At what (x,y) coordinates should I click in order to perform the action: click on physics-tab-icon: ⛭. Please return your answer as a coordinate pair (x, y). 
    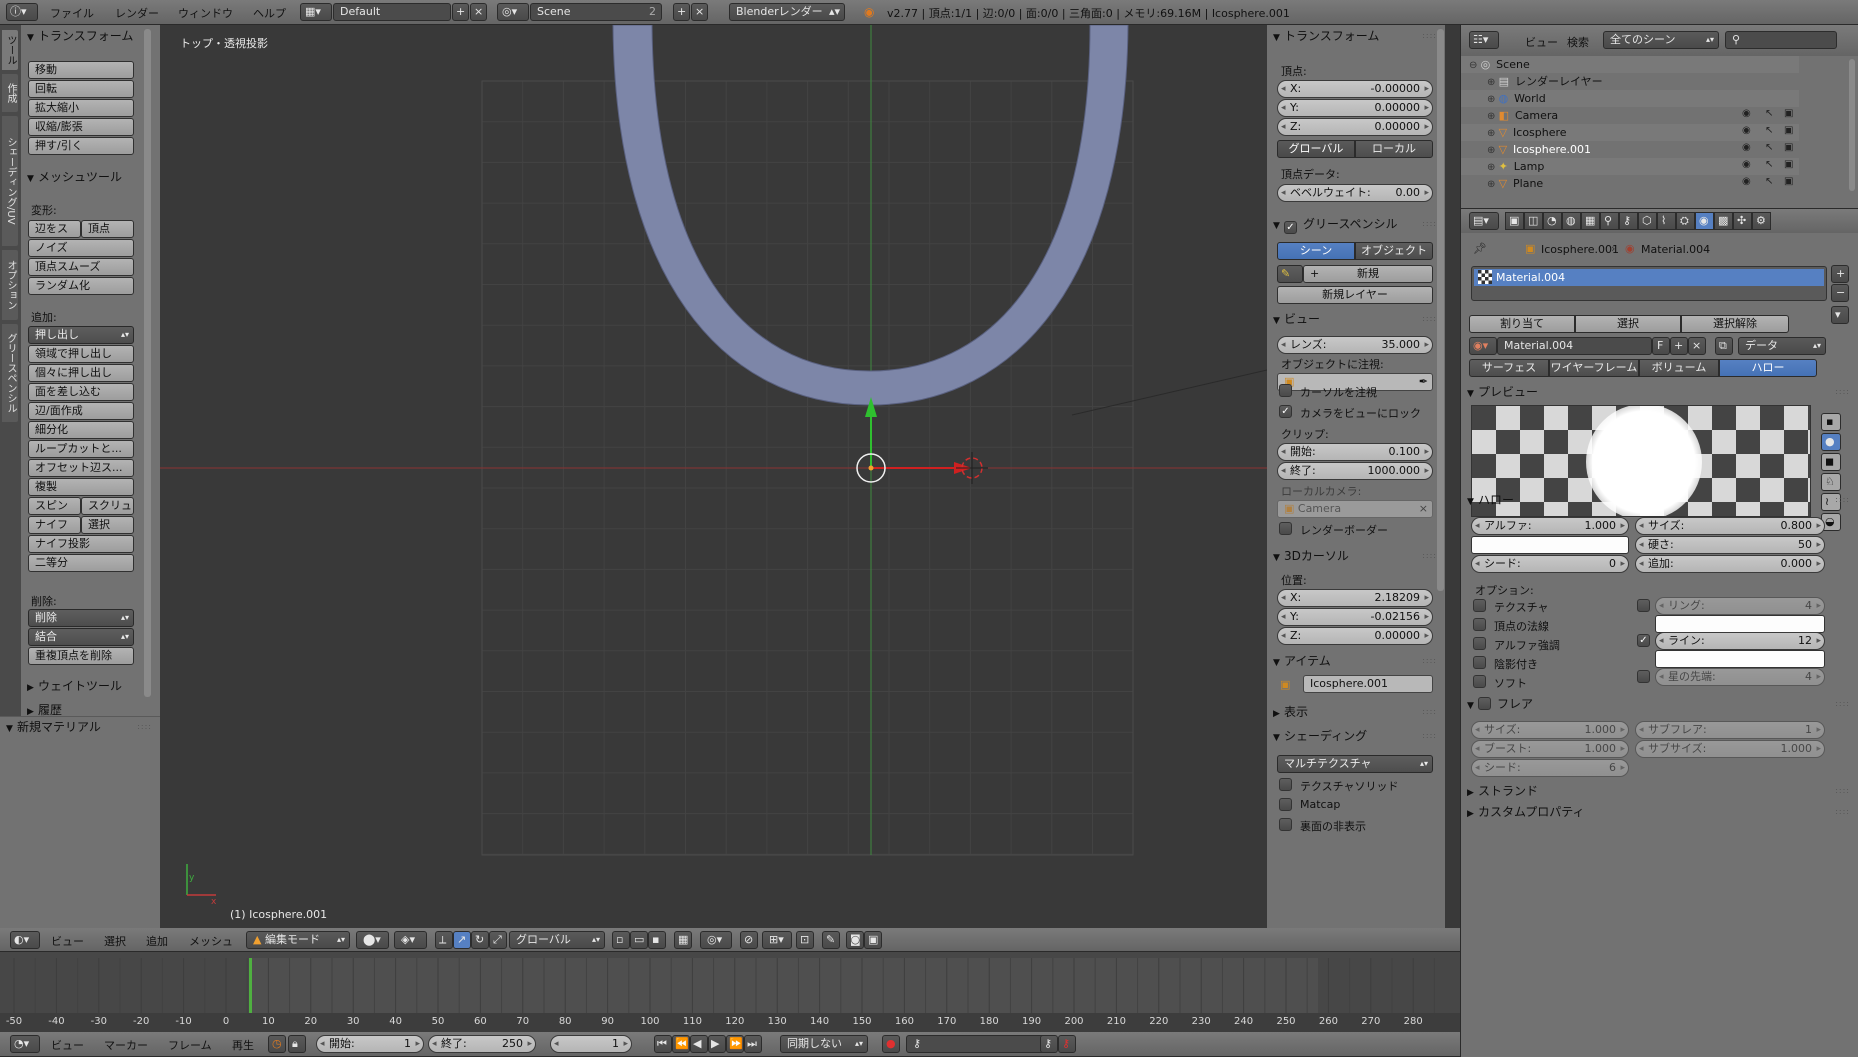
    Looking at the image, I should click on (1685, 221).